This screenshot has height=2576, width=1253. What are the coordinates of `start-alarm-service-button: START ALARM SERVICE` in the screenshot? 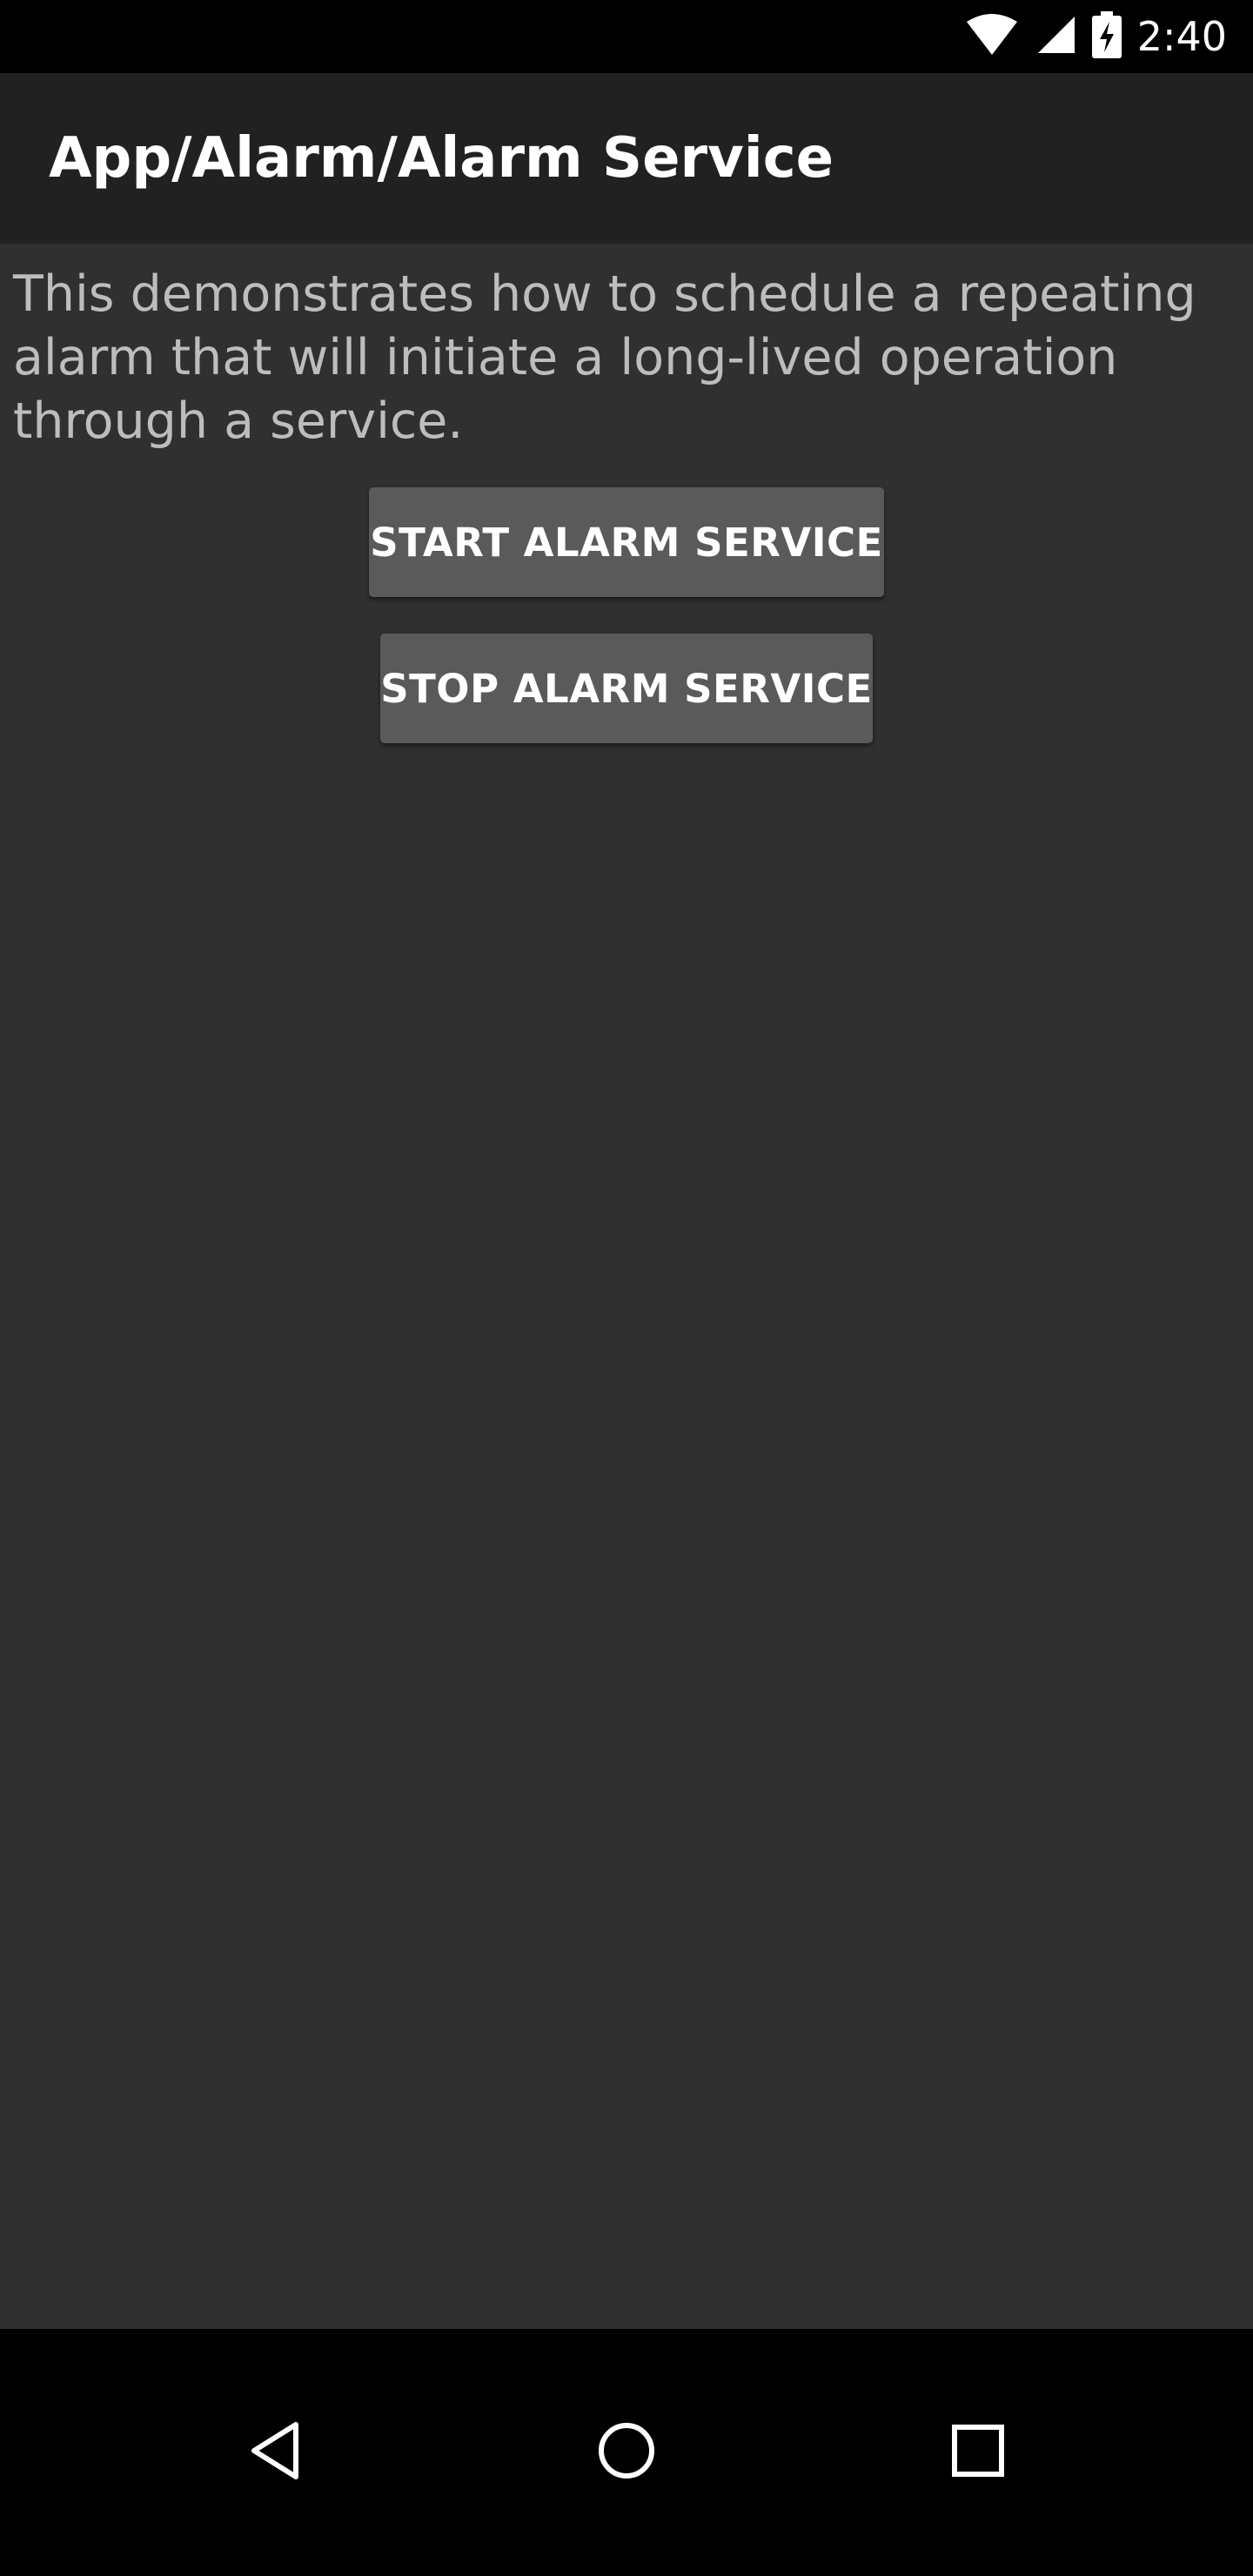 It's located at (626, 542).